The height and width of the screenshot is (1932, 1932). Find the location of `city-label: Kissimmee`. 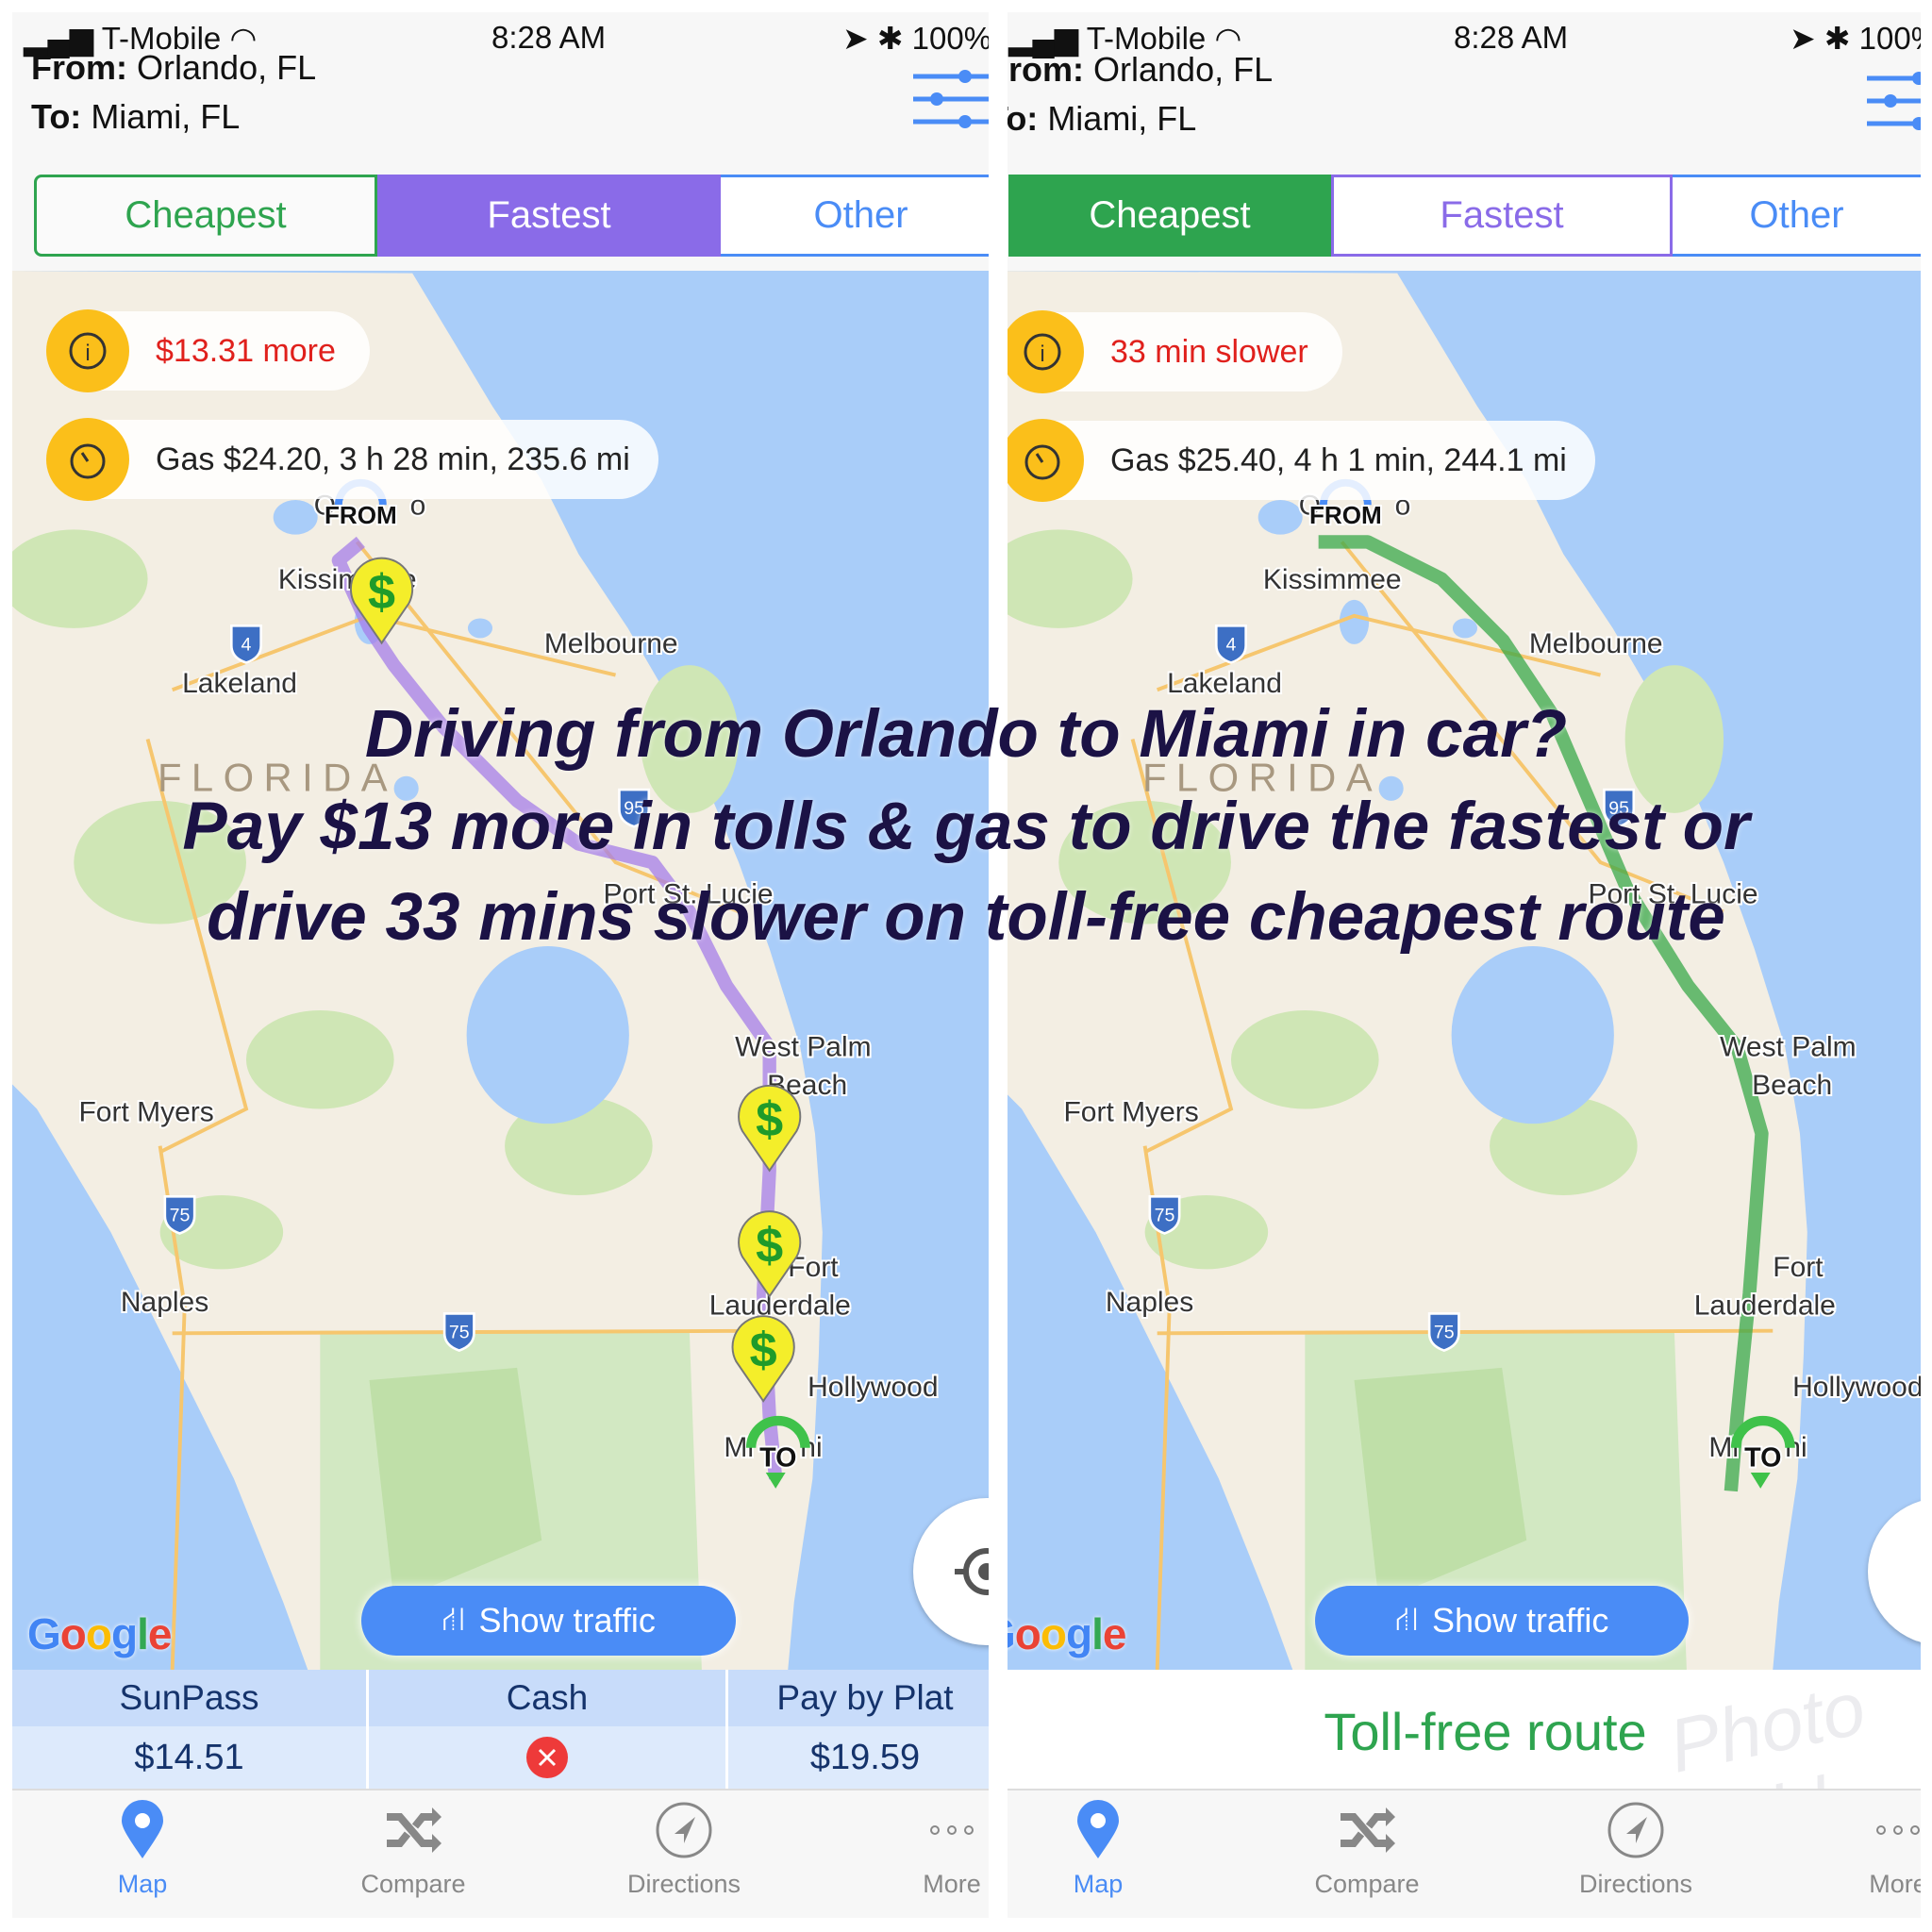

city-label: Kissimmee is located at coordinates (1332, 579).